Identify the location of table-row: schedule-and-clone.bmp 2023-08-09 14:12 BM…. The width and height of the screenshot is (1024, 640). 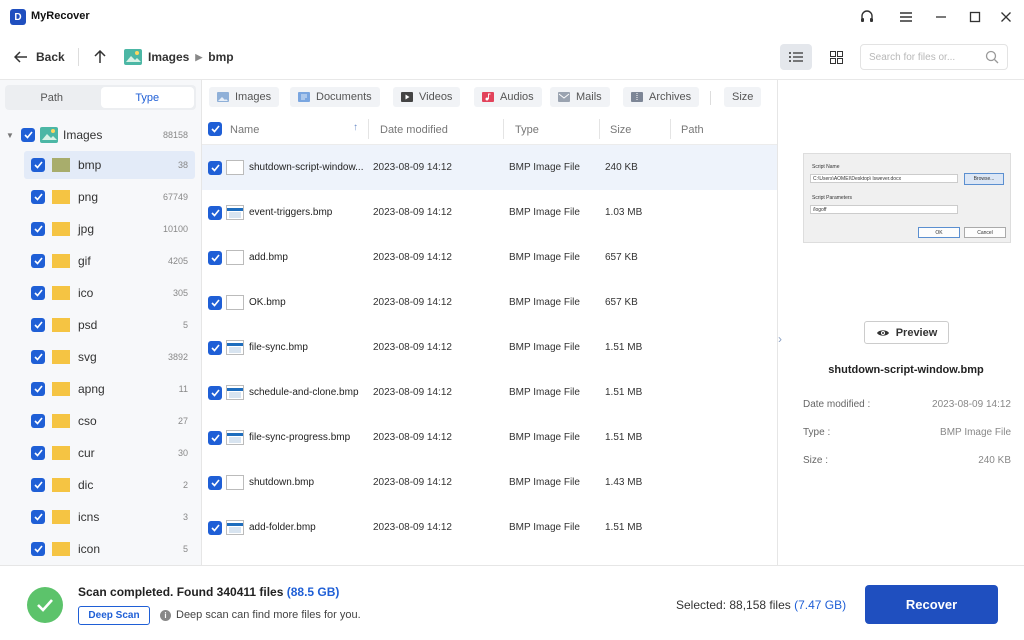
(489, 392).